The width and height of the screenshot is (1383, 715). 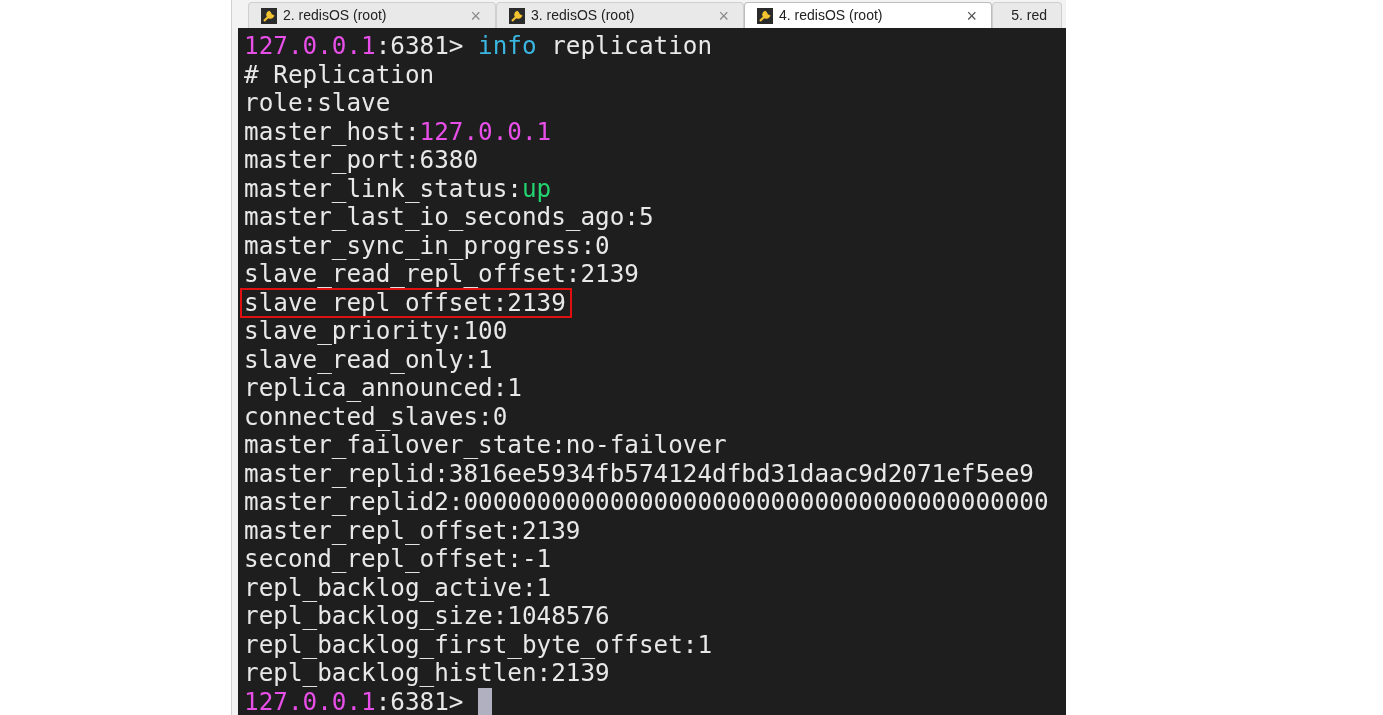 What do you see at coordinates (383, 188) in the screenshot?
I see `terminal-text: master_link_status:` at bounding box center [383, 188].